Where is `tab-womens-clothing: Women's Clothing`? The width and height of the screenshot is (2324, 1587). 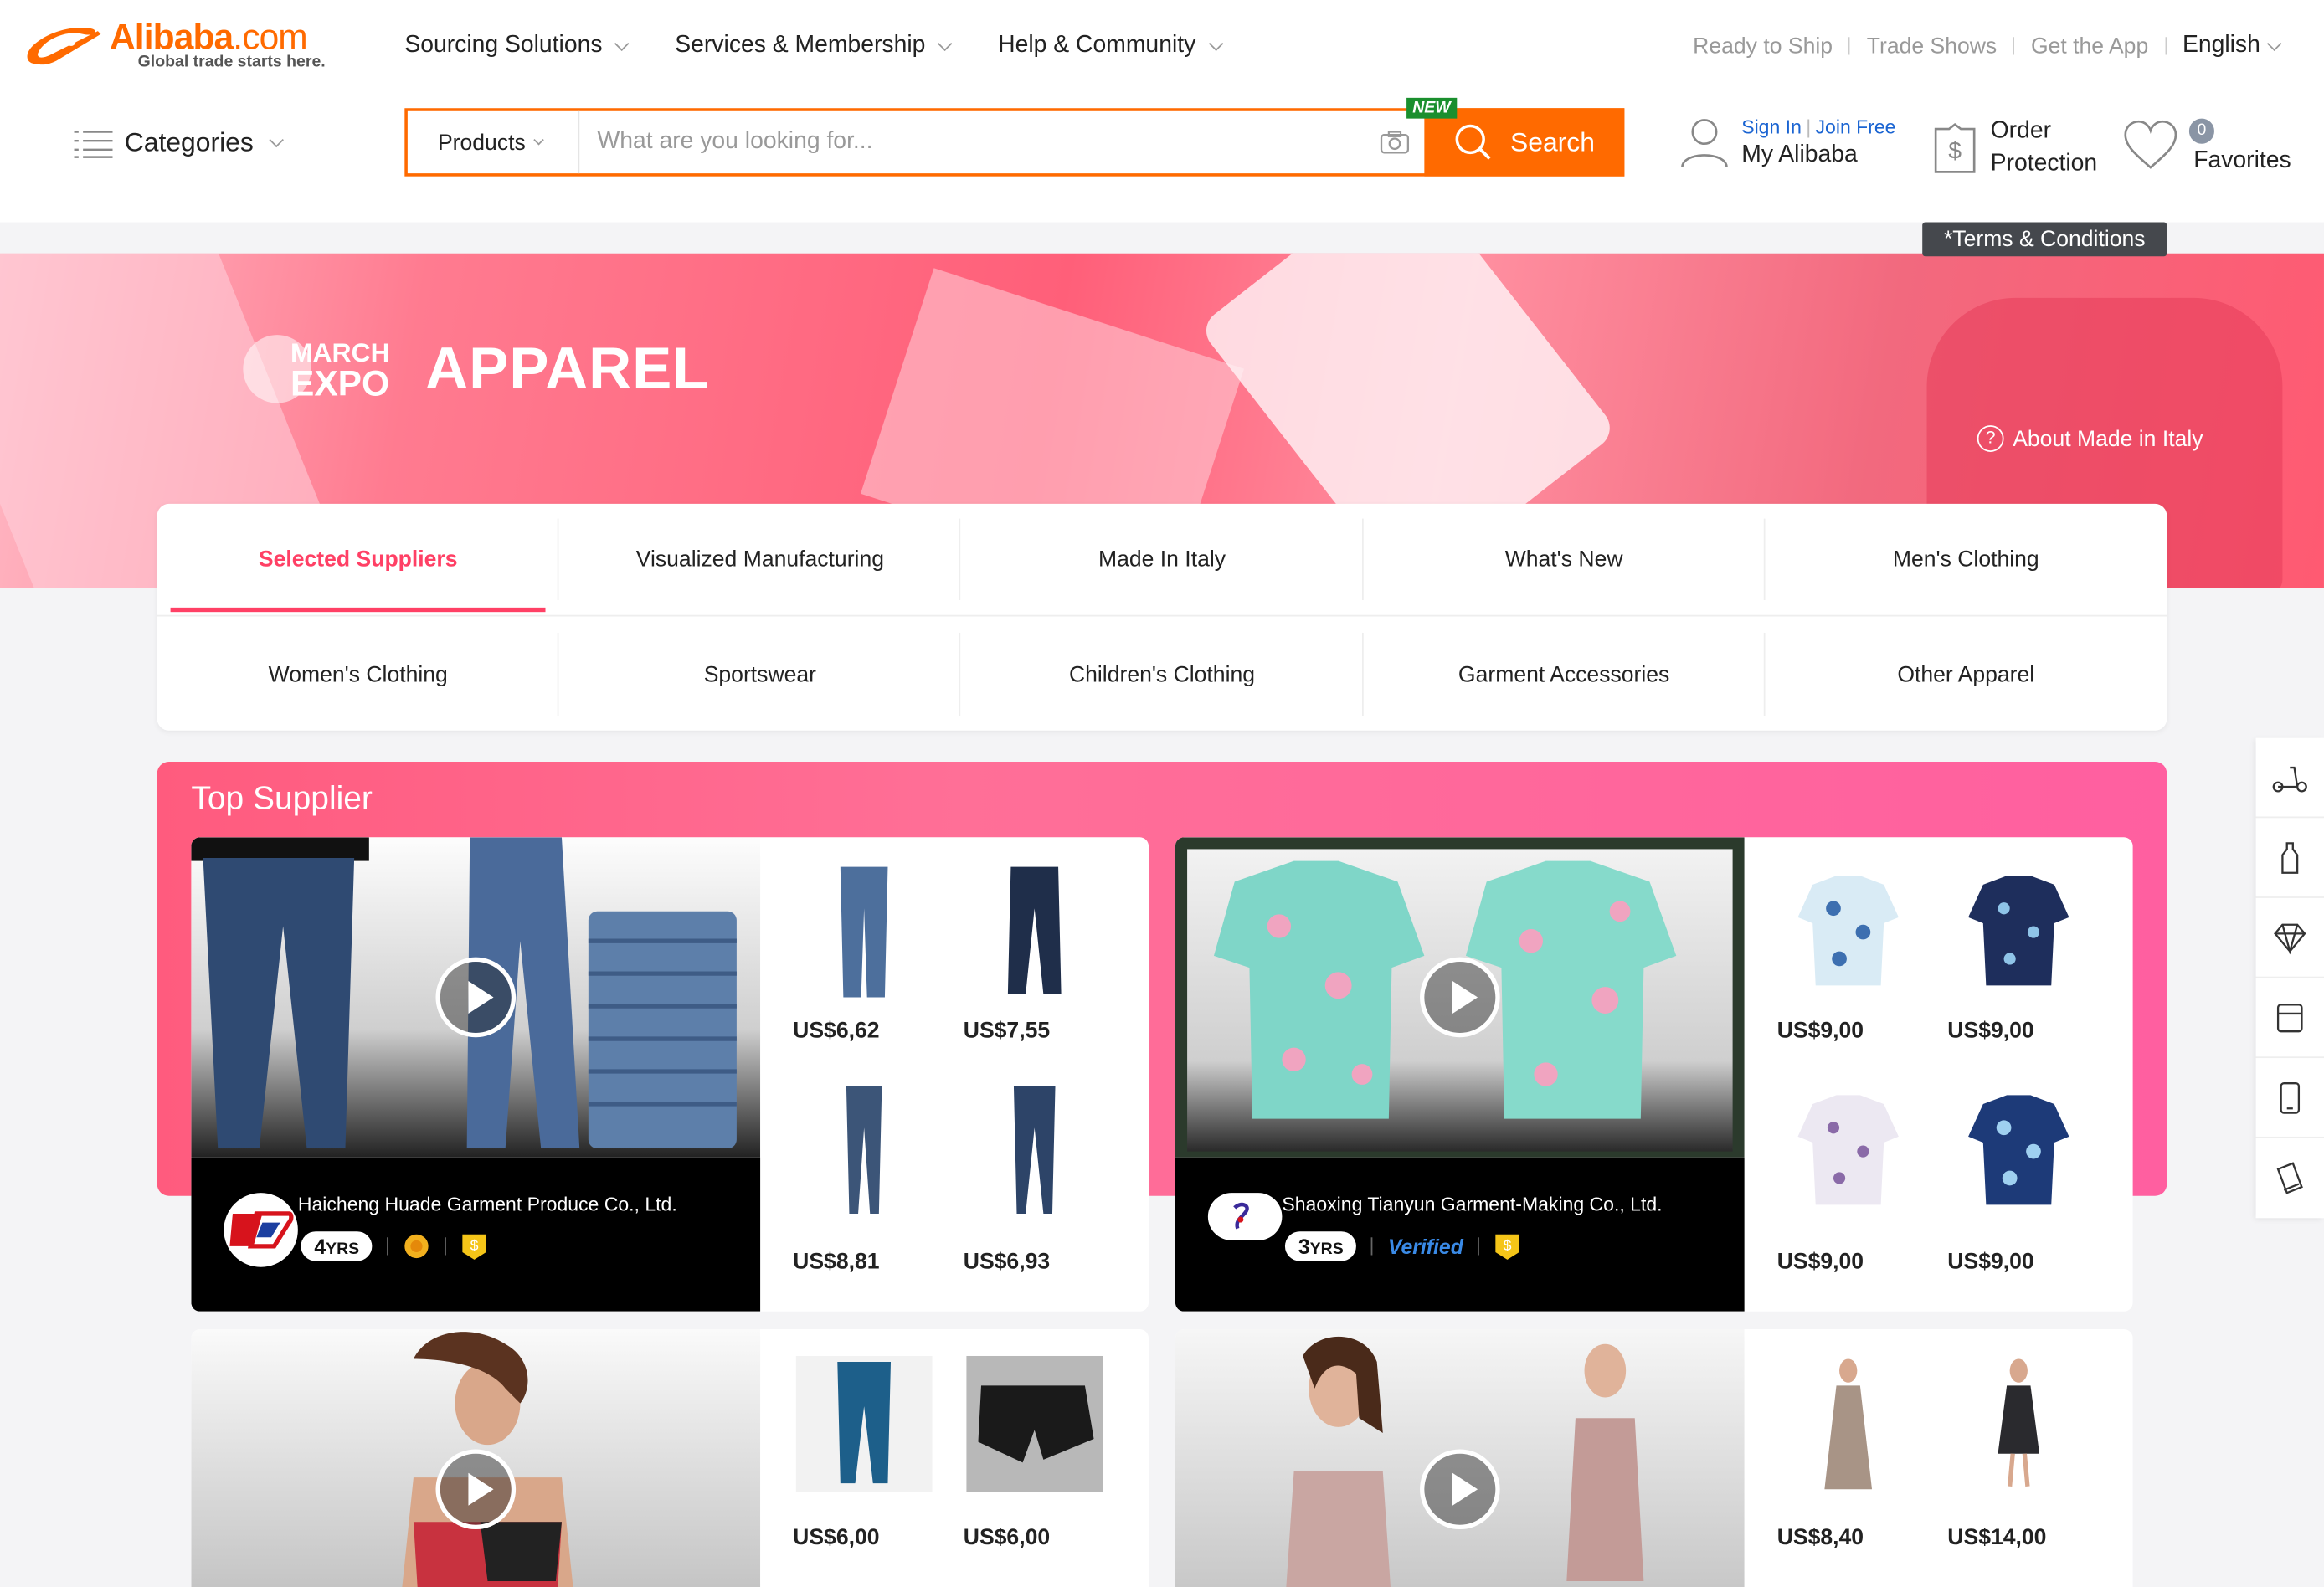 tab-womens-clothing: Women's Clothing is located at coordinates (359, 675).